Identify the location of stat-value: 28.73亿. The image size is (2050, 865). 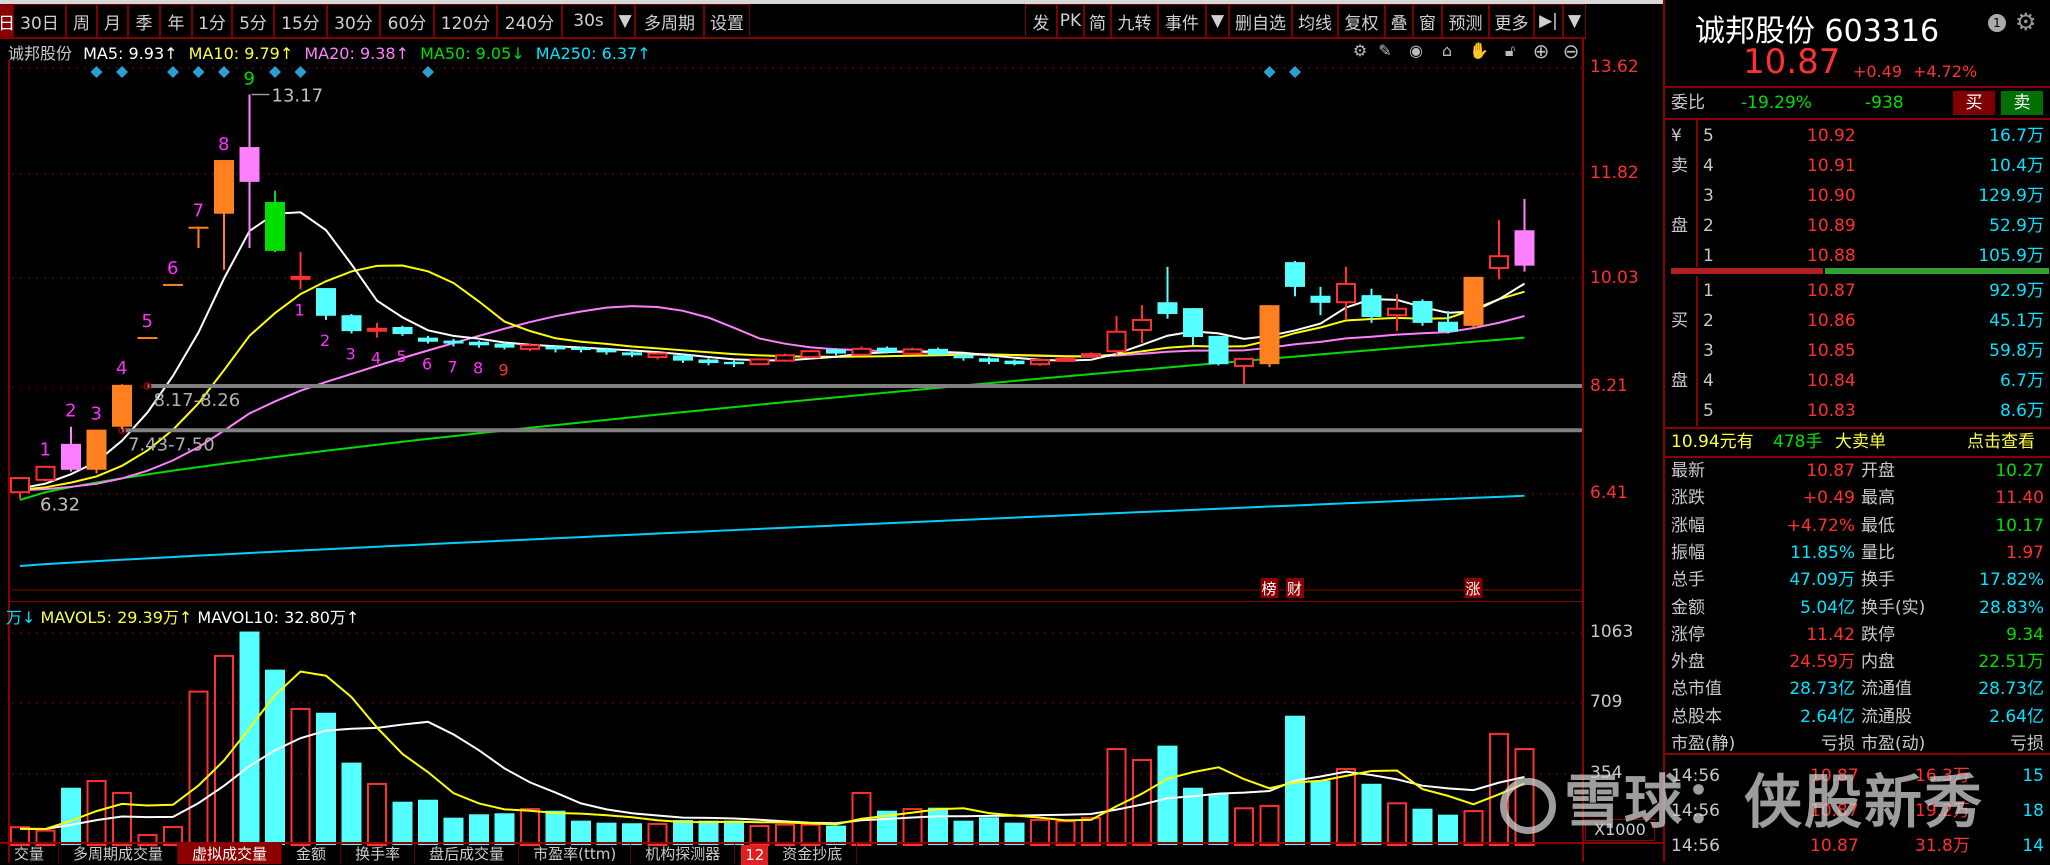
(2011, 689).